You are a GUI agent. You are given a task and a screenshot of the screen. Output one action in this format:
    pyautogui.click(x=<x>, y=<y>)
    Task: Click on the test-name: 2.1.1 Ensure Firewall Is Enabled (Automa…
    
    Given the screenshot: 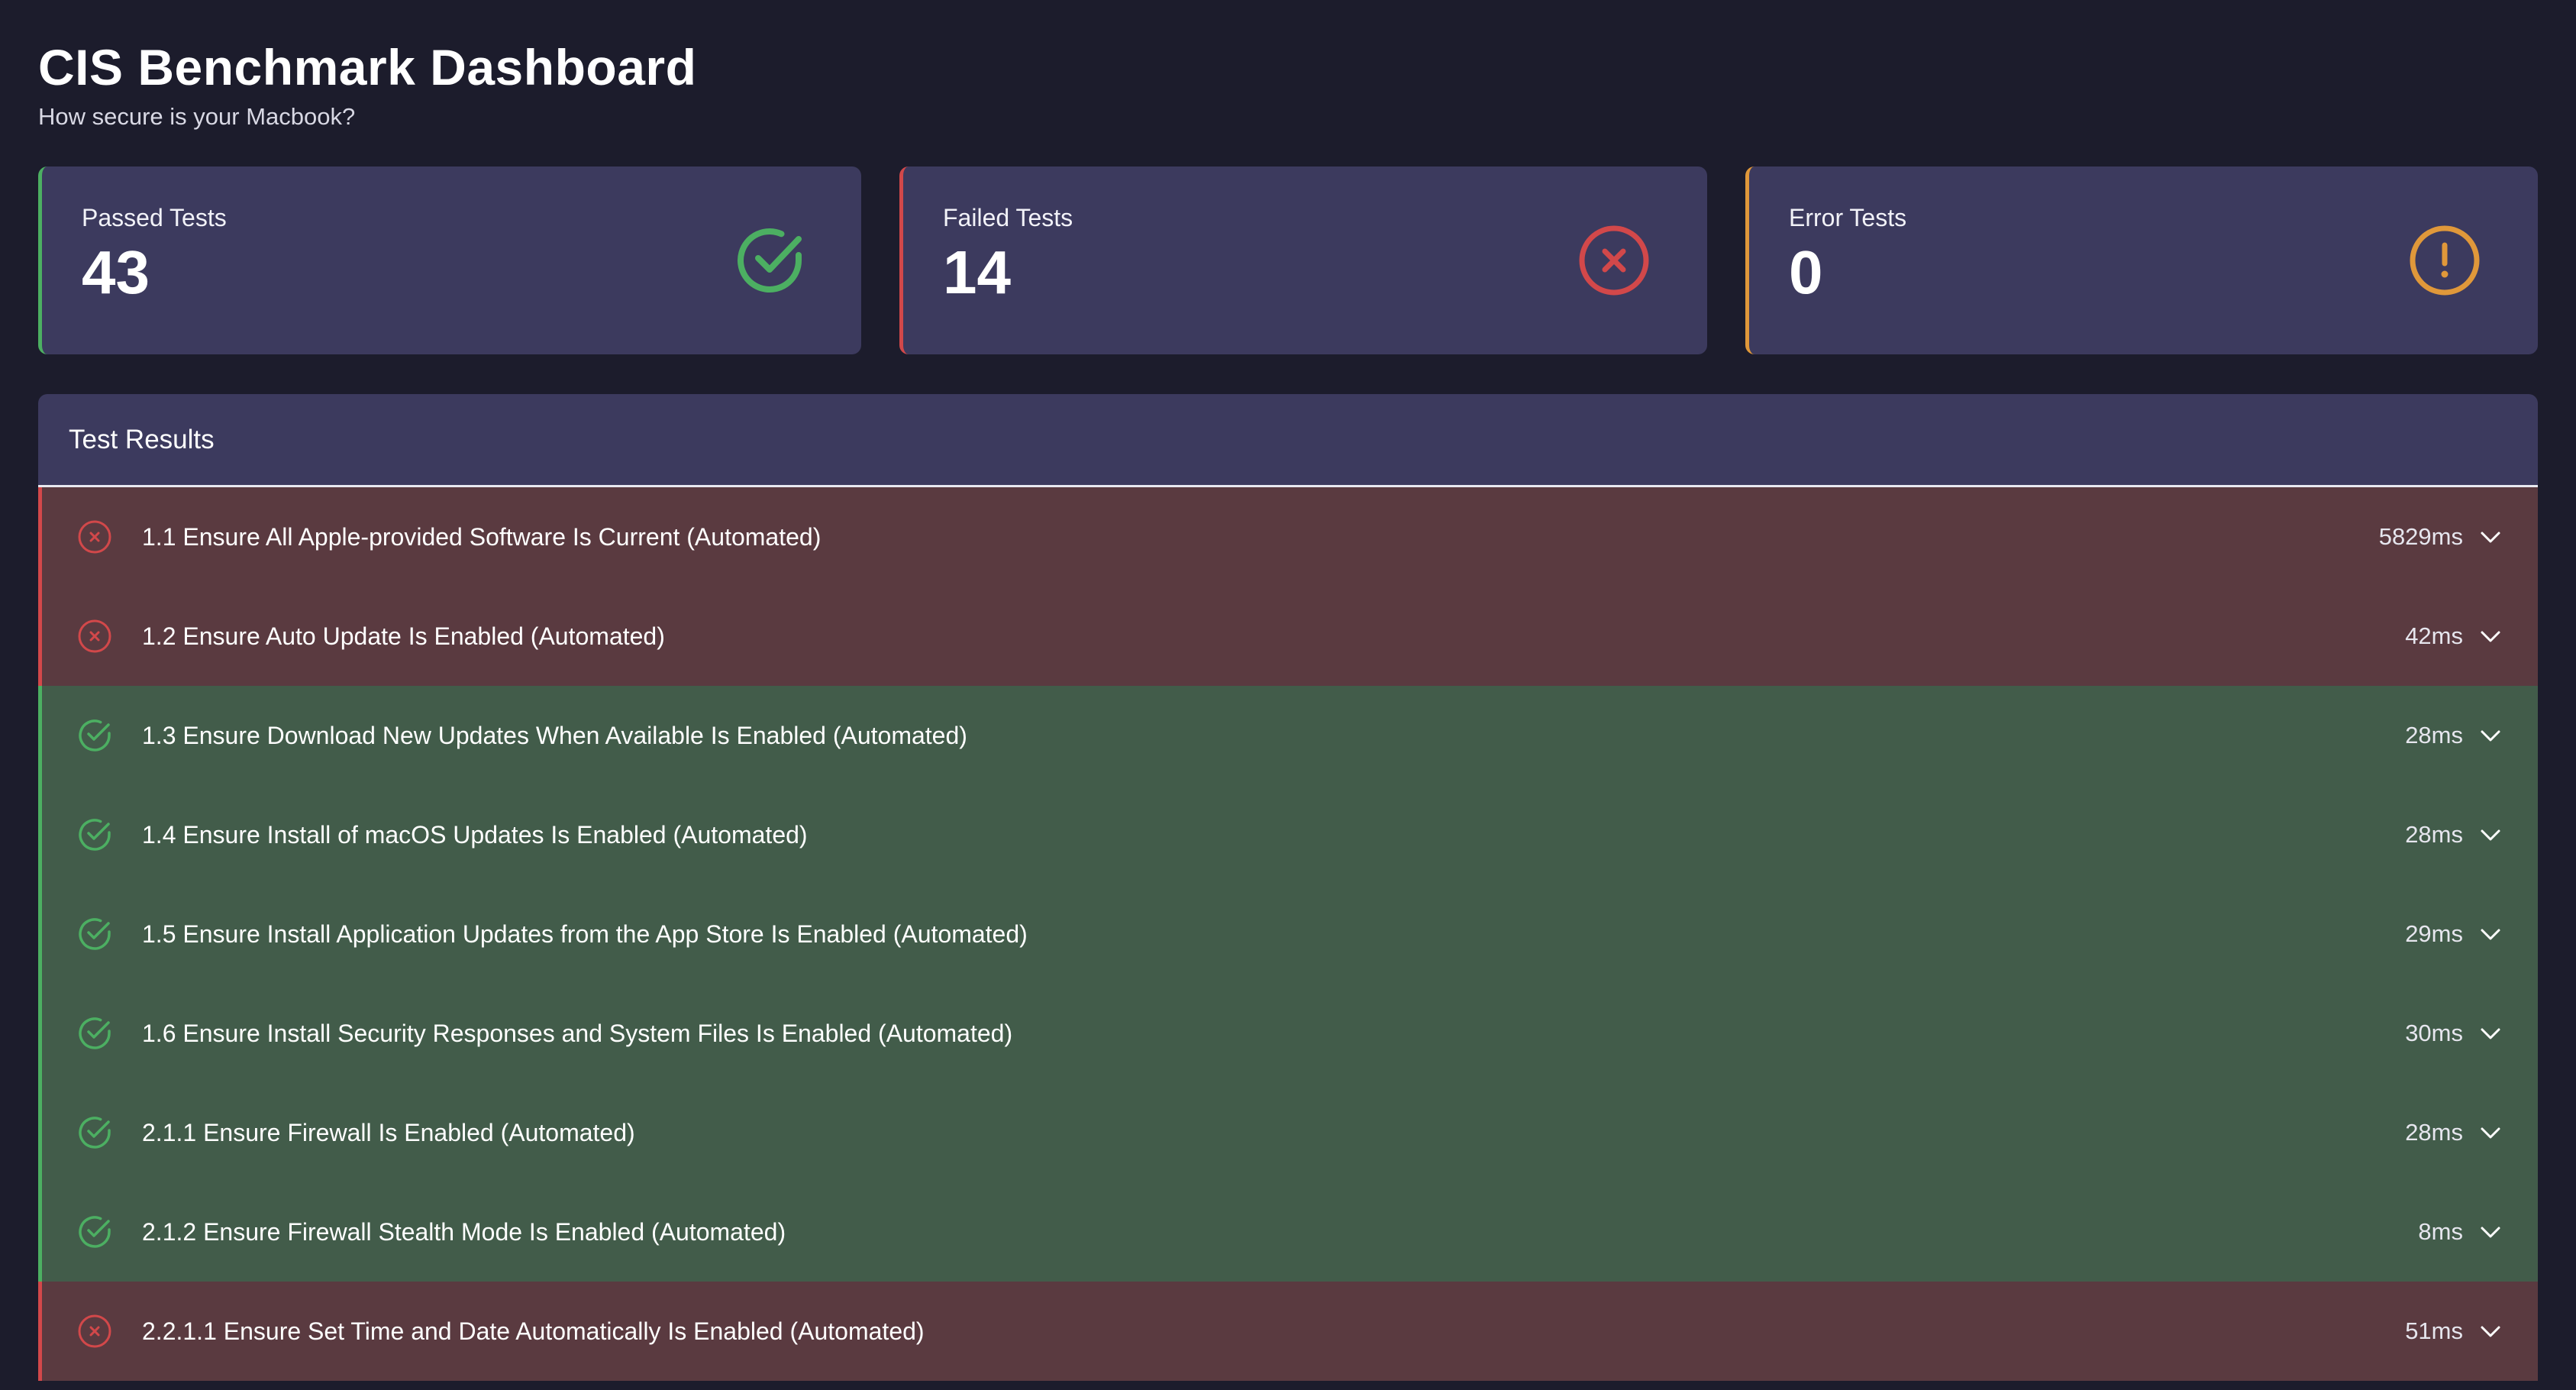 What is the action you would take?
    pyautogui.click(x=388, y=1132)
    